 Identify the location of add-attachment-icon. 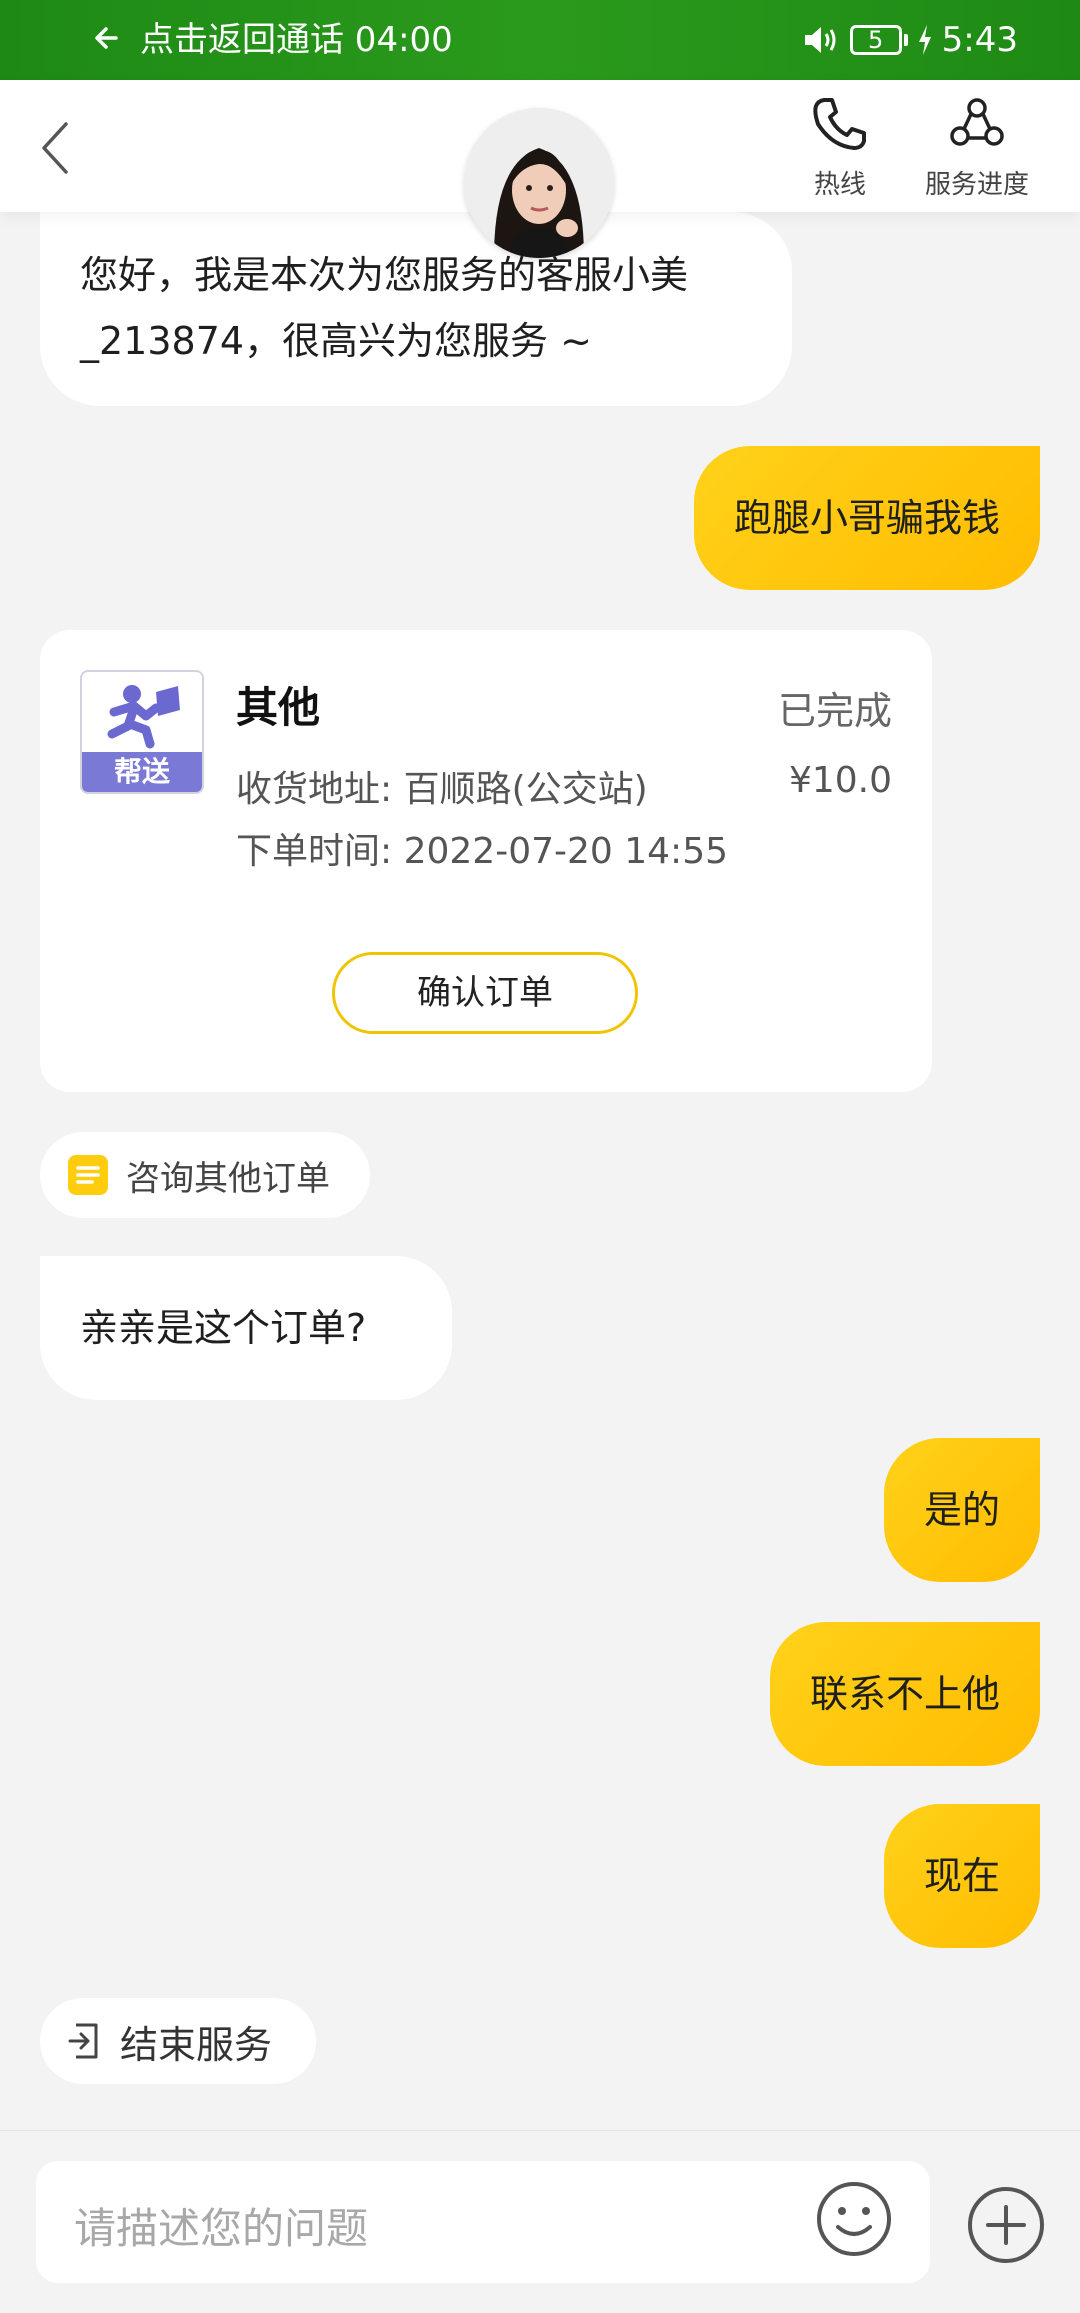
(1006, 2225).